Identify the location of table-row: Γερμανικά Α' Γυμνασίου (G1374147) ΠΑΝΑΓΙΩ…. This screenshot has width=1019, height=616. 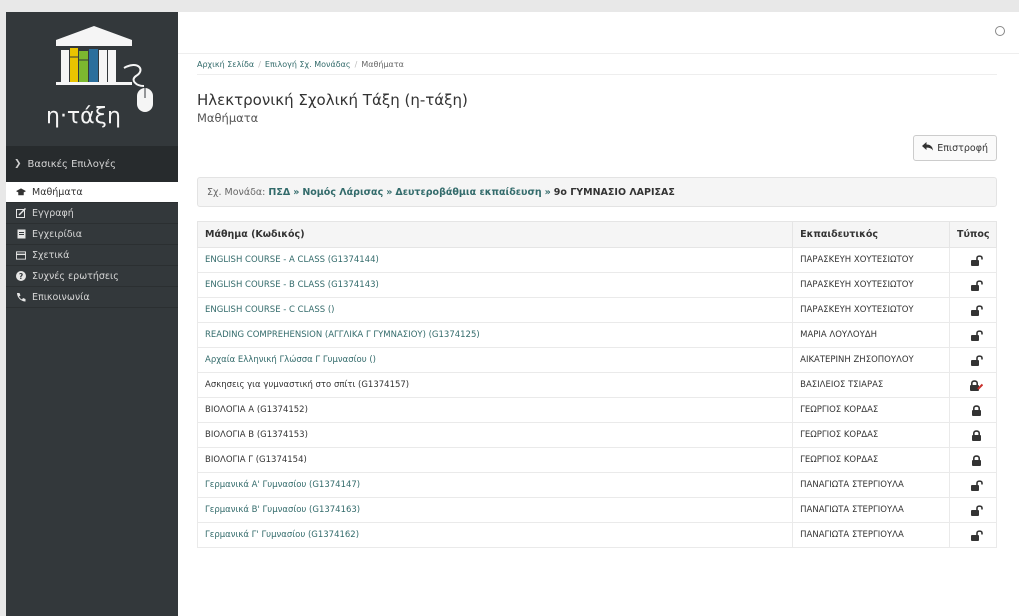
(596, 485).